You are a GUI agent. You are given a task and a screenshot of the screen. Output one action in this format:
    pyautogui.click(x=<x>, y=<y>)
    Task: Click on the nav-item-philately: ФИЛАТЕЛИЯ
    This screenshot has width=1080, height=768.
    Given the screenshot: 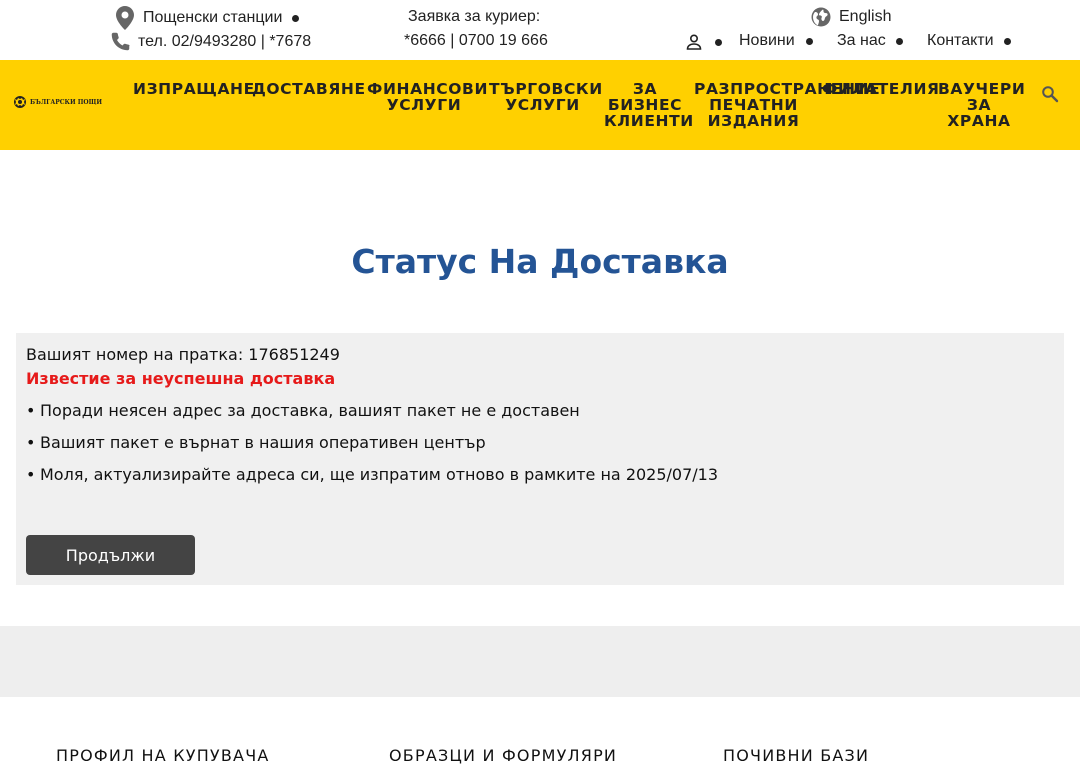 What is the action you would take?
    pyautogui.click(x=880, y=89)
    